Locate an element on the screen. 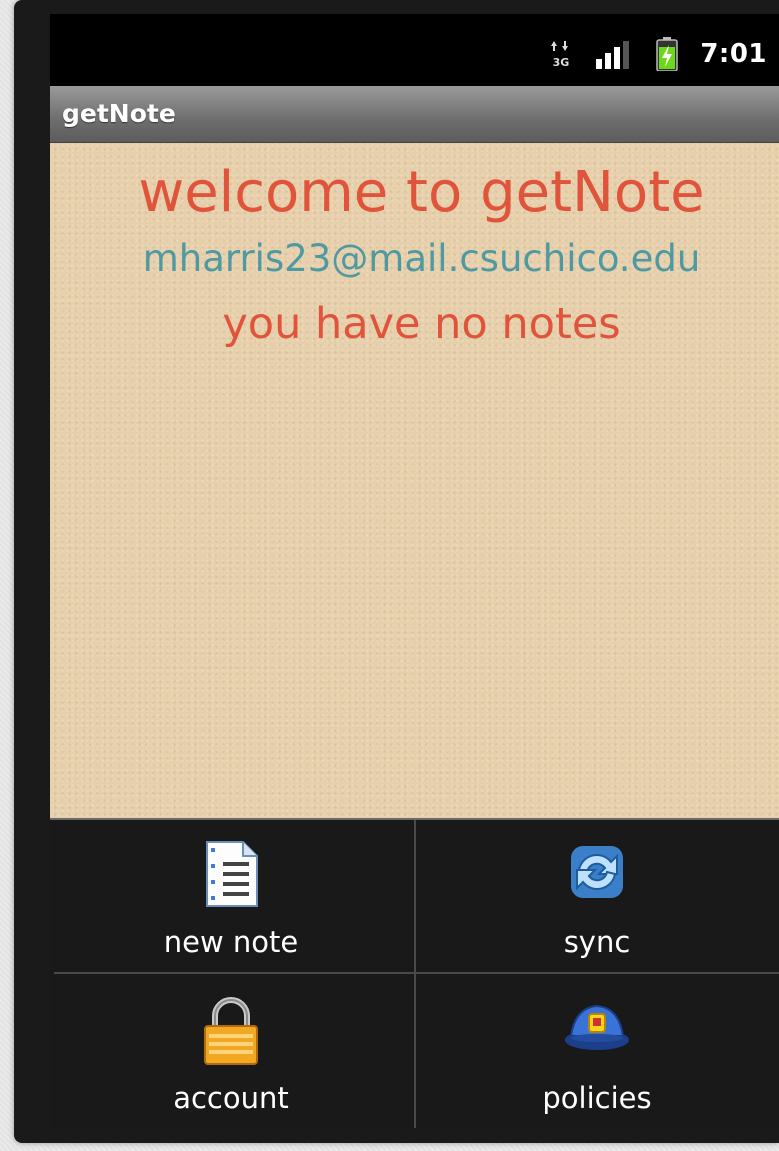 Image resolution: width=779 pixels, height=1151 pixels. sync-button: sync is located at coordinates (597, 895).